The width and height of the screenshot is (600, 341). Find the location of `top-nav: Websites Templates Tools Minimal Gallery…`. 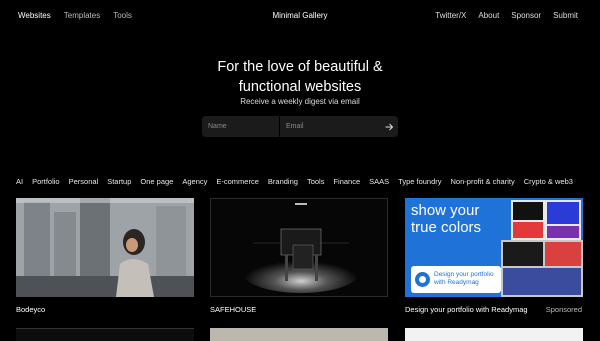

top-nav: Websites Templates Tools Minimal Gallery… is located at coordinates (300, 16).